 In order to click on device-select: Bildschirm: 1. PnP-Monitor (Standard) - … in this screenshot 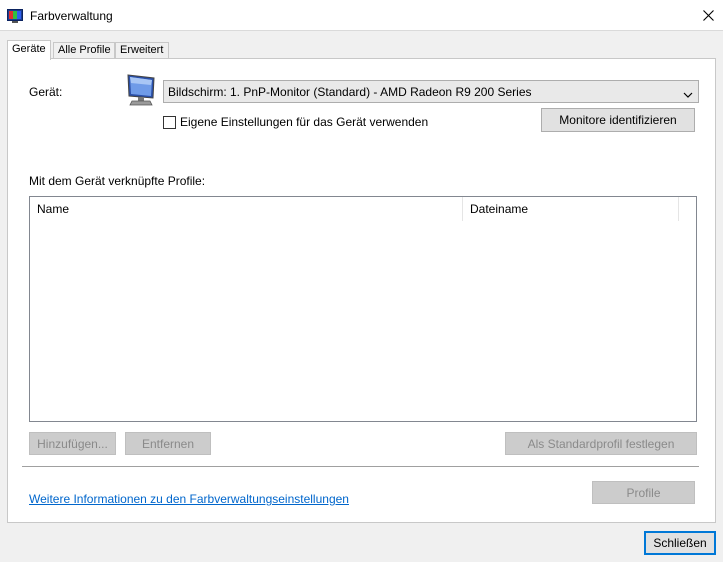, I will do `click(431, 91)`.